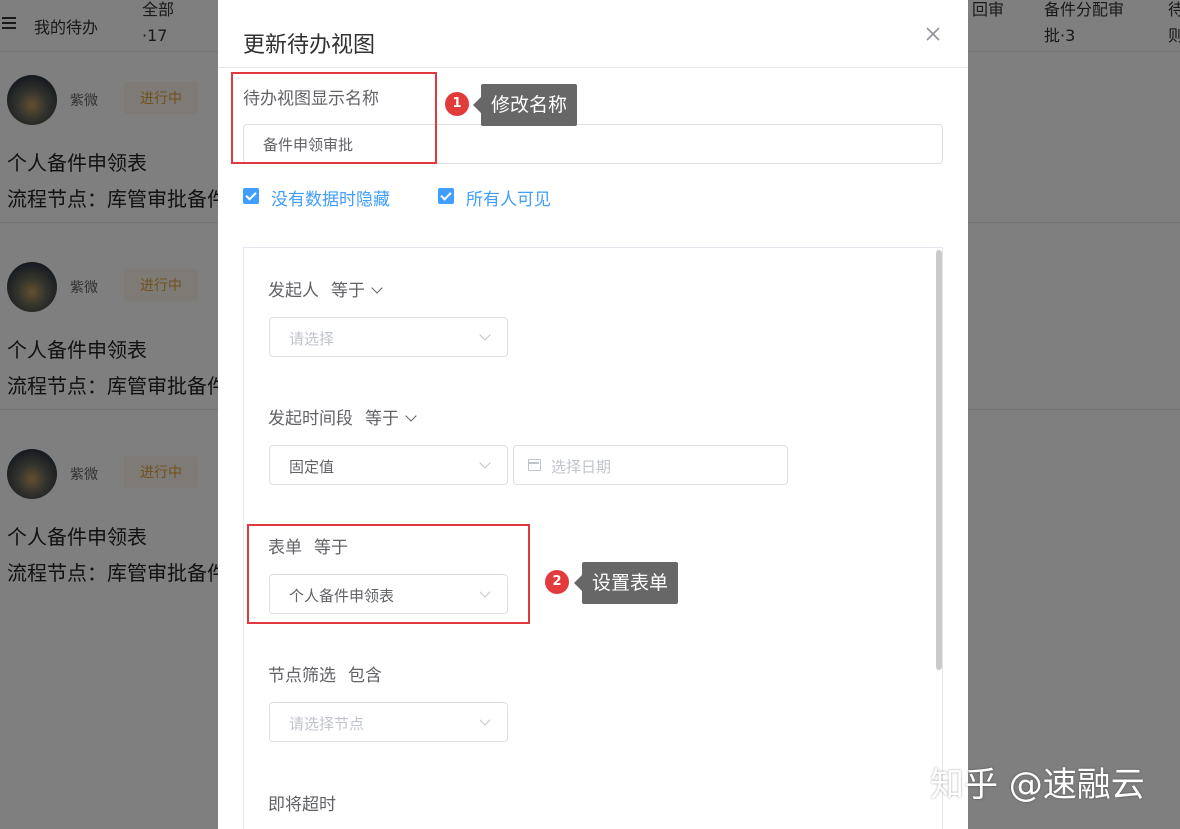  Describe the element at coordinates (327, 724) in the screenshot. I see `select-placeholder: 请选择节点` at that location.